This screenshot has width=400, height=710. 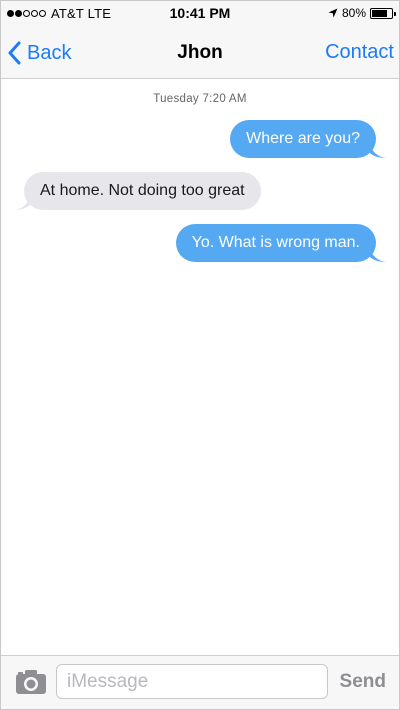 I want to click on message-bubble-sent: Where are you?, so click(x=303, y=139).